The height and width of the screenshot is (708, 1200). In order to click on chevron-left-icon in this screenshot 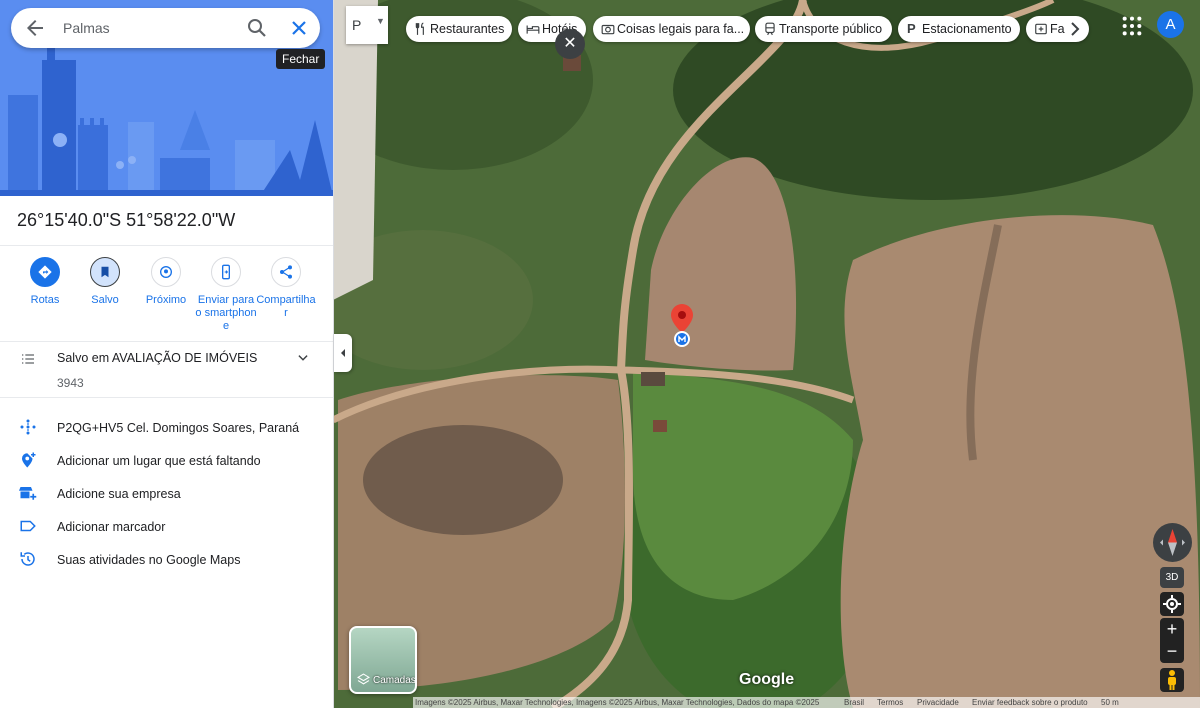, I will do `click(343, 353)`.